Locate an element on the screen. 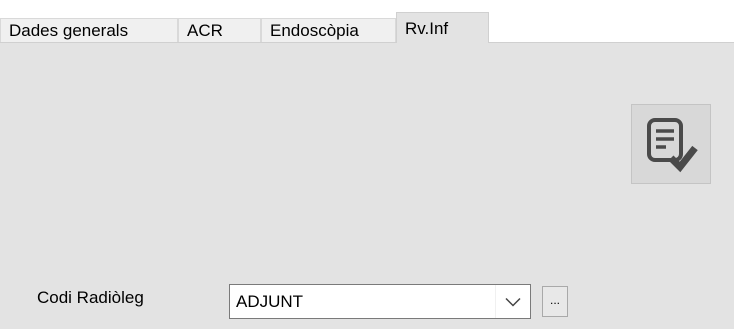 The image size is (734, 329). tab-rv-inf: Rv.Inf is located at coordinates (442, 27).